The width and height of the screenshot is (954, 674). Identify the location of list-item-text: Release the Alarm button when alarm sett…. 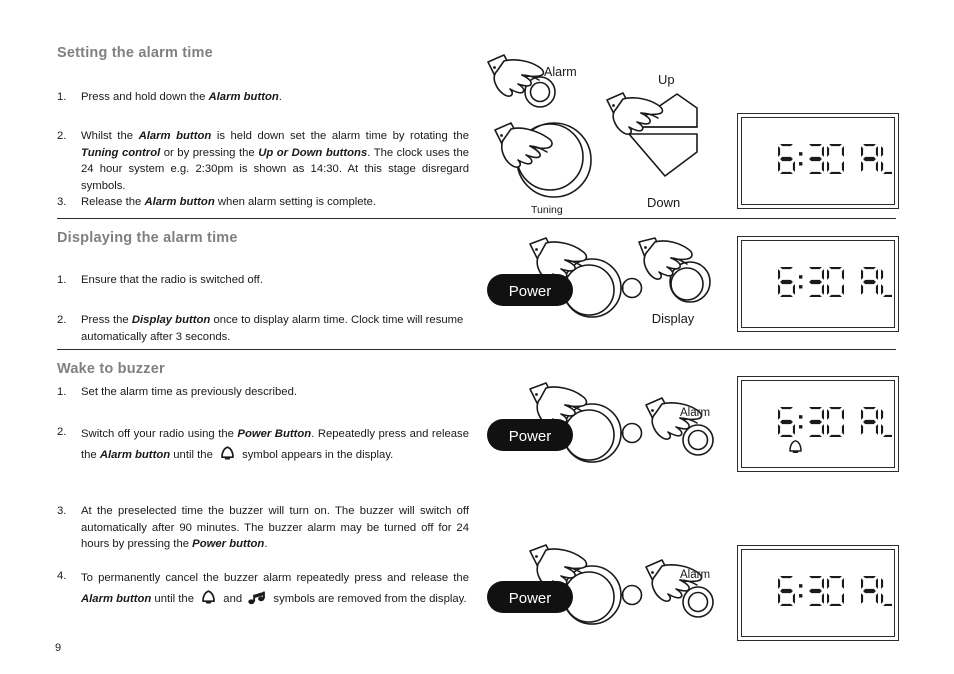
(229, 202).